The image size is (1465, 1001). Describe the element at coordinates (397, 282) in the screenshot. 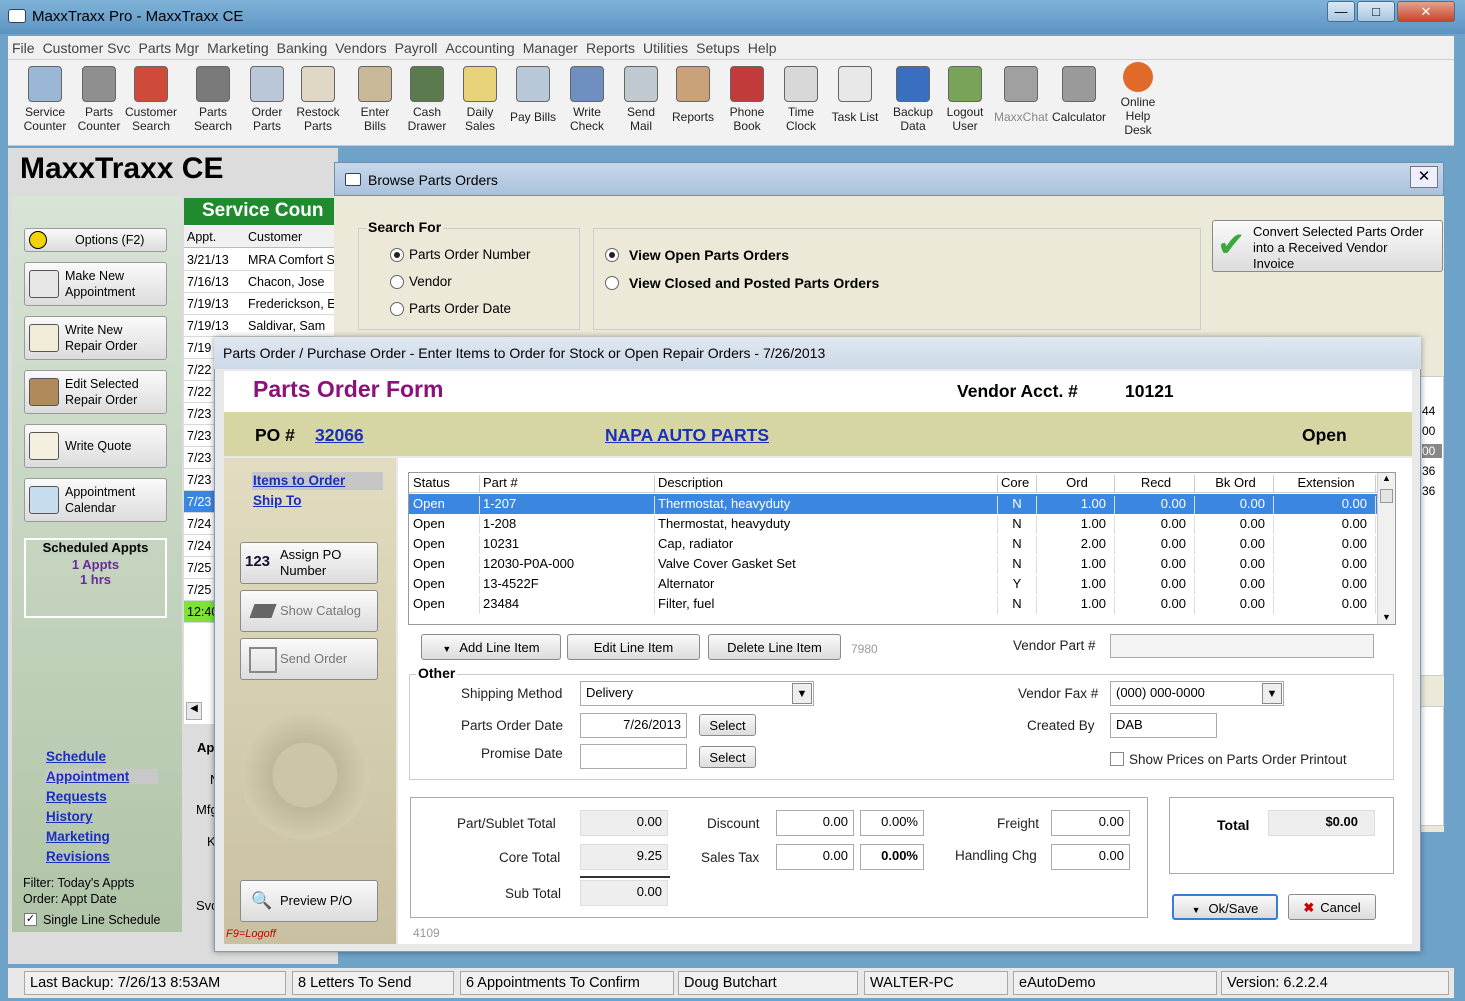

I see `search-radio-vendor` at that location.